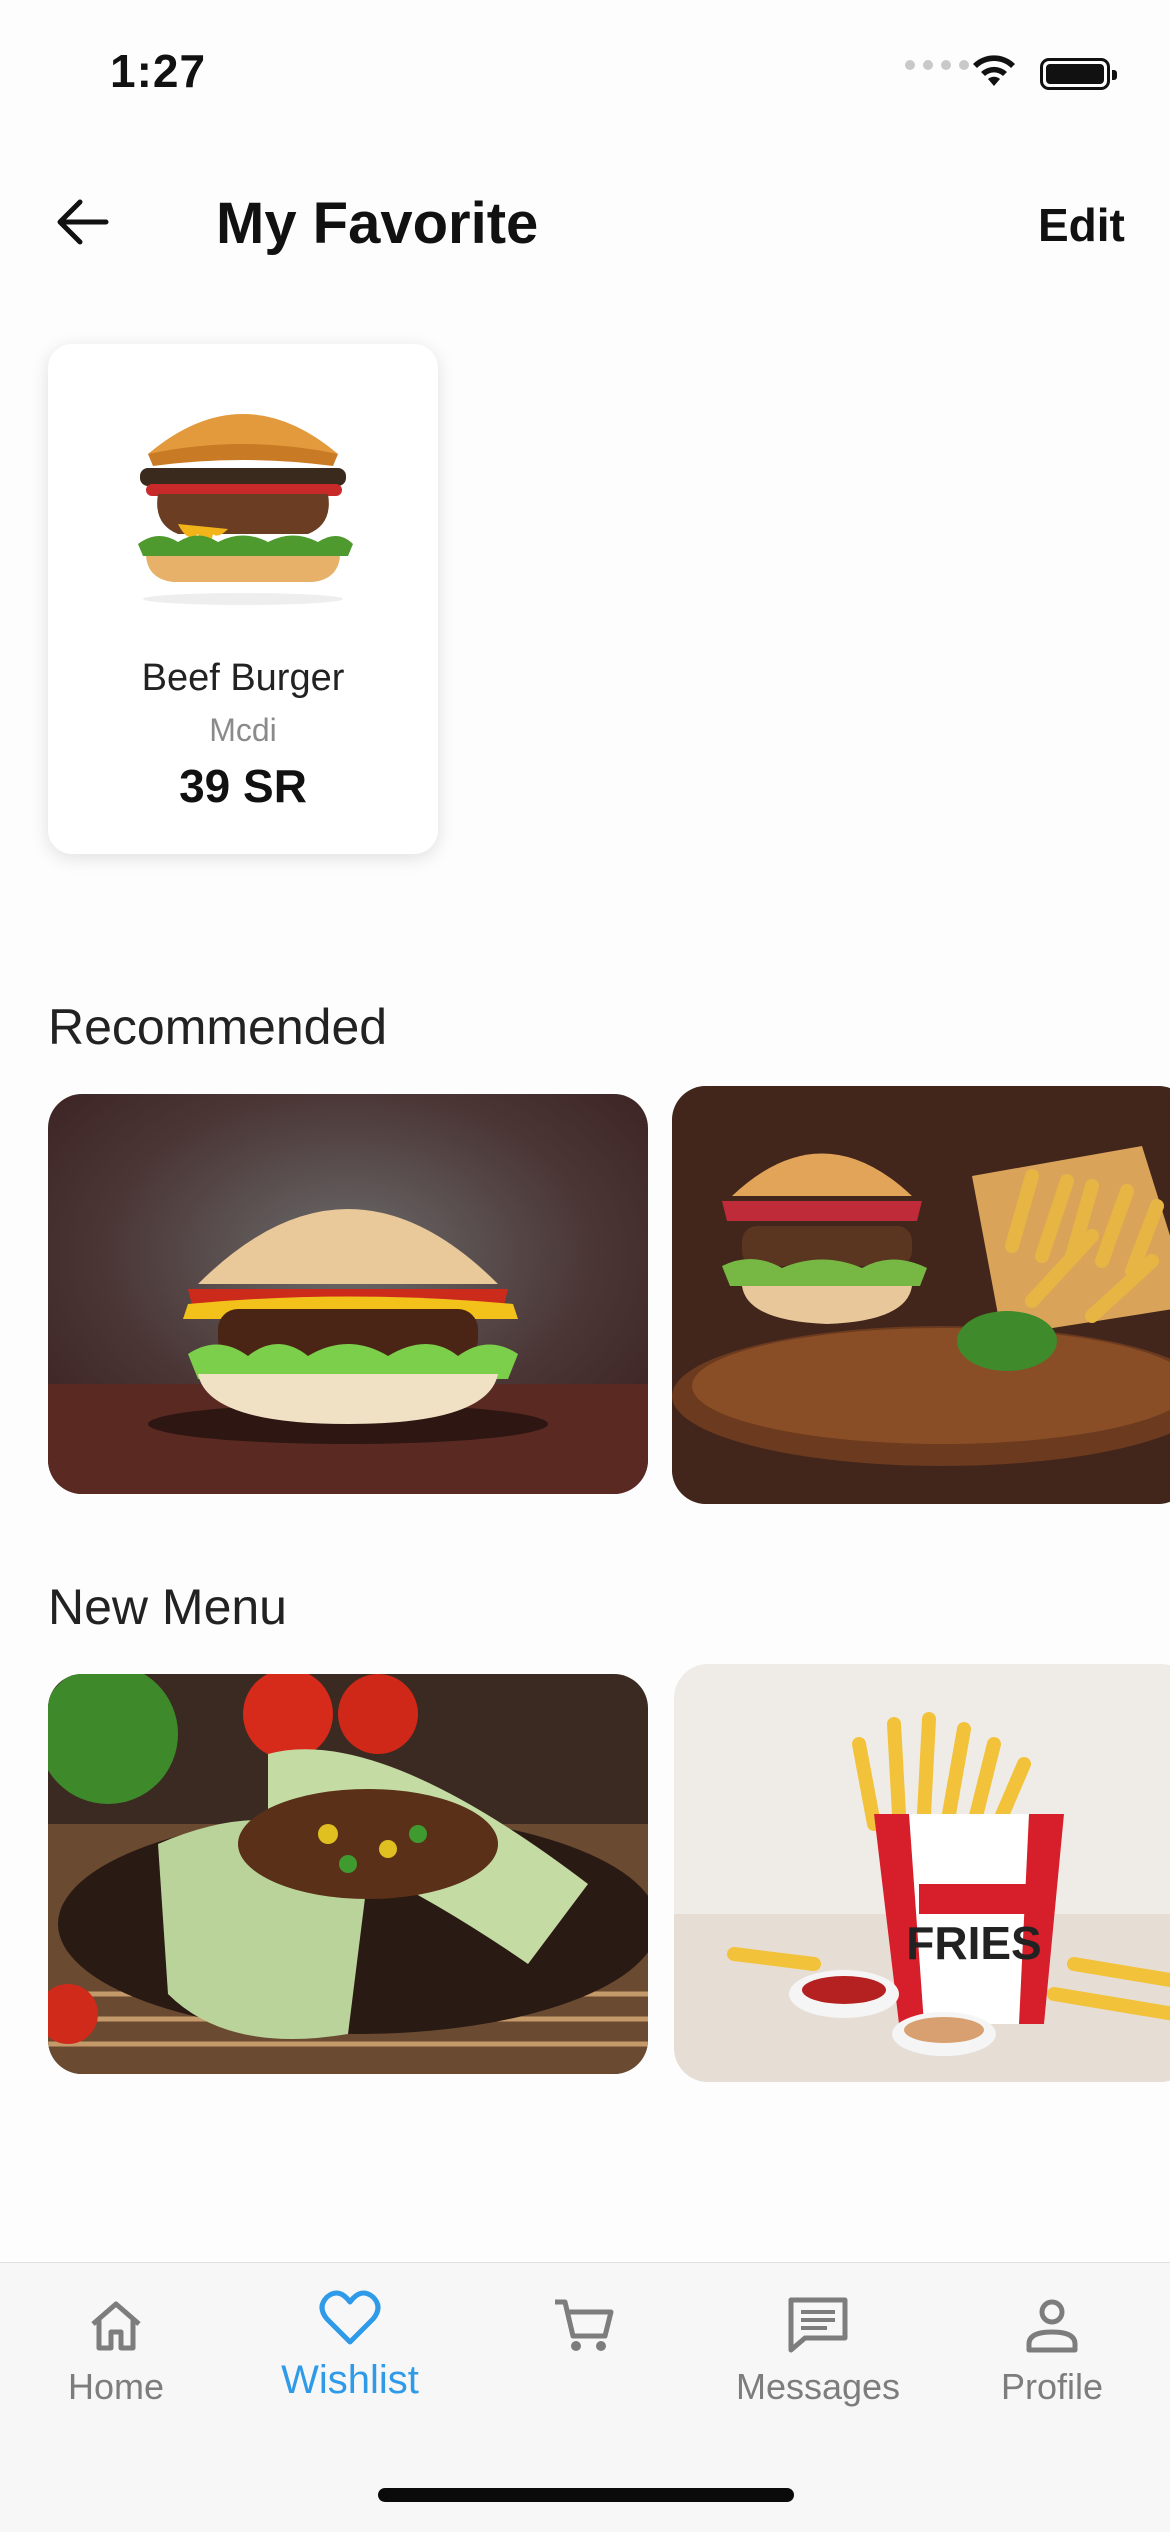  Describe the element at coordinates (158, 71) in the screenshot. I see `status-time: 1:27` at that location.